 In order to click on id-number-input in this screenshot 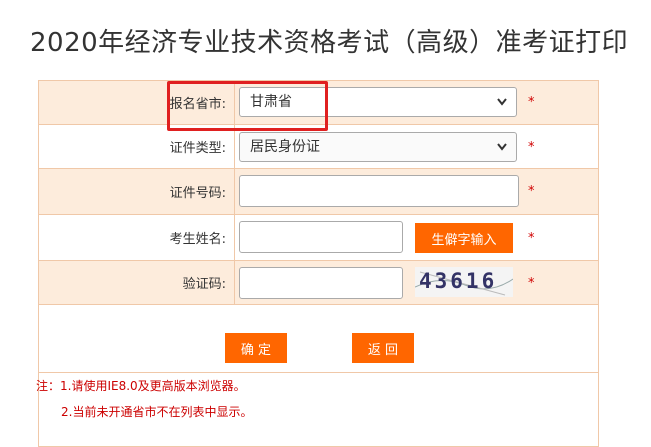, I will do `click(379, 191)`.